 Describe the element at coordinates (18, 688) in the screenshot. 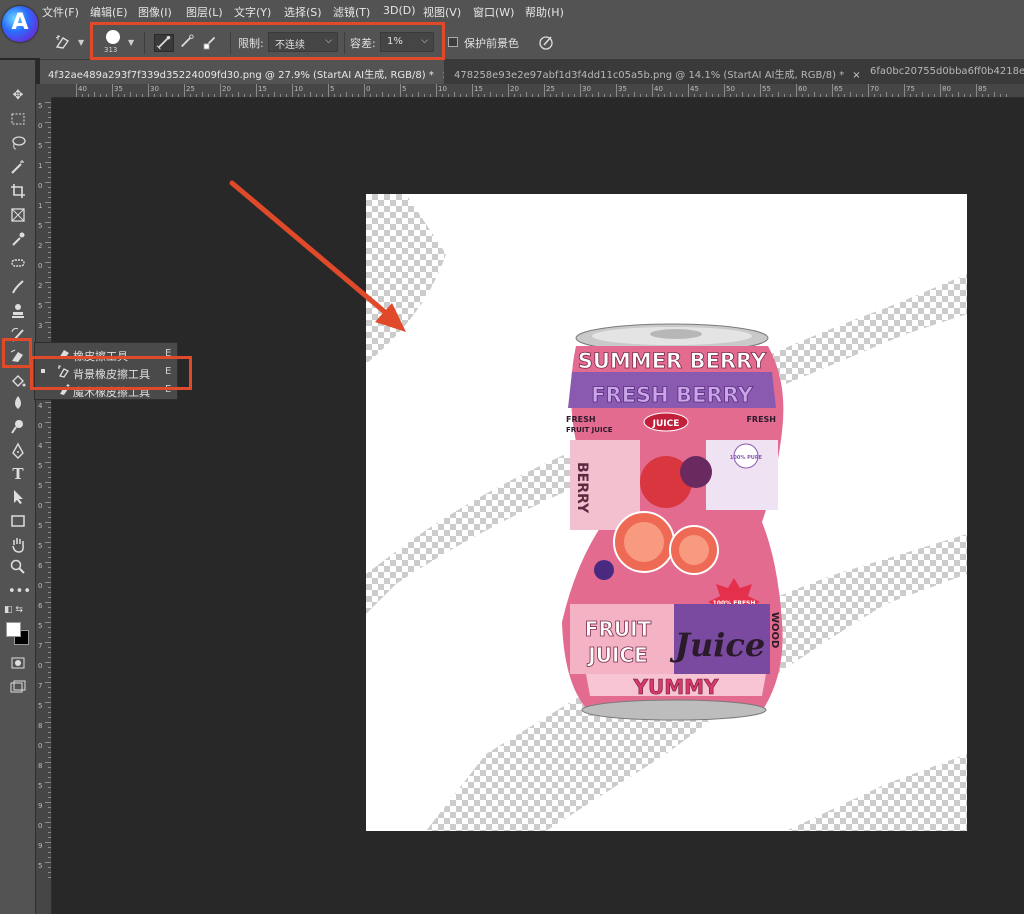

I see `screen-mode-icon` at that location.